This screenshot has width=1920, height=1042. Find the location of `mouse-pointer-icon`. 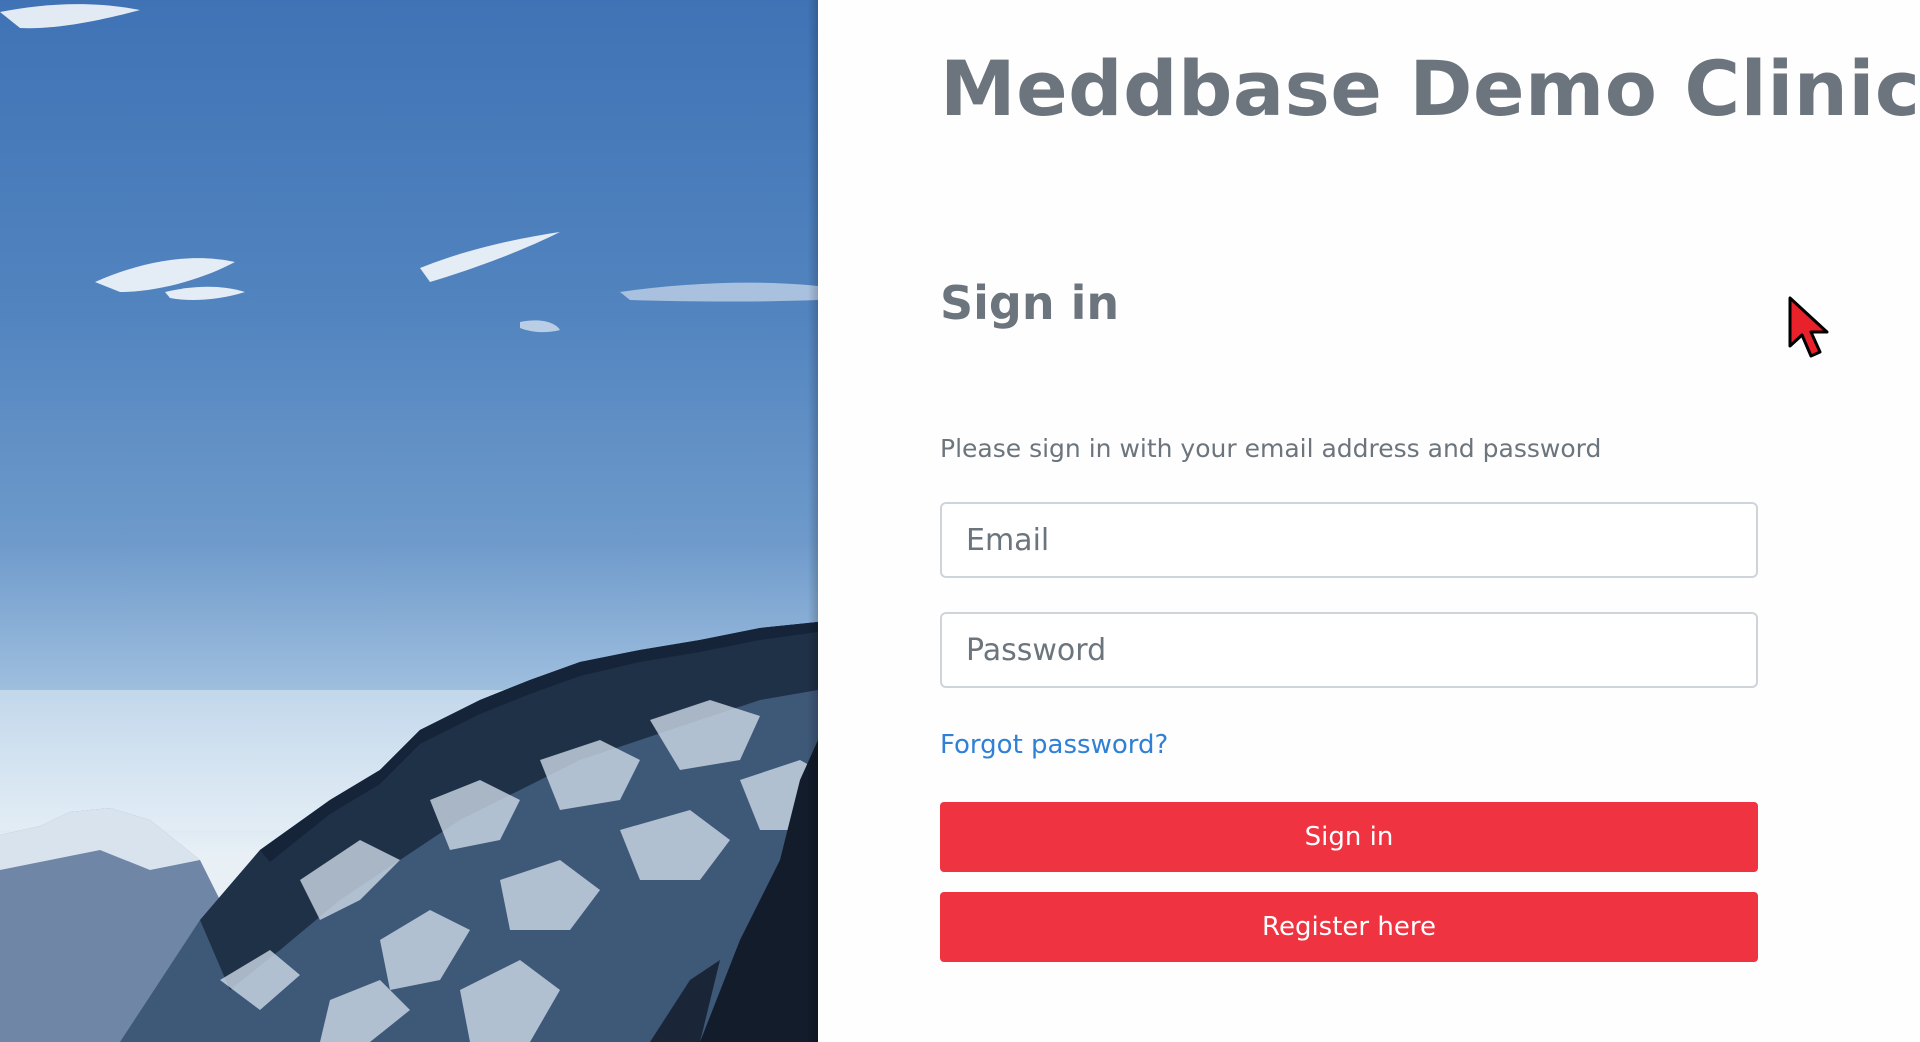

mouse-pointer-icon is located at coordinates (1808, 327).